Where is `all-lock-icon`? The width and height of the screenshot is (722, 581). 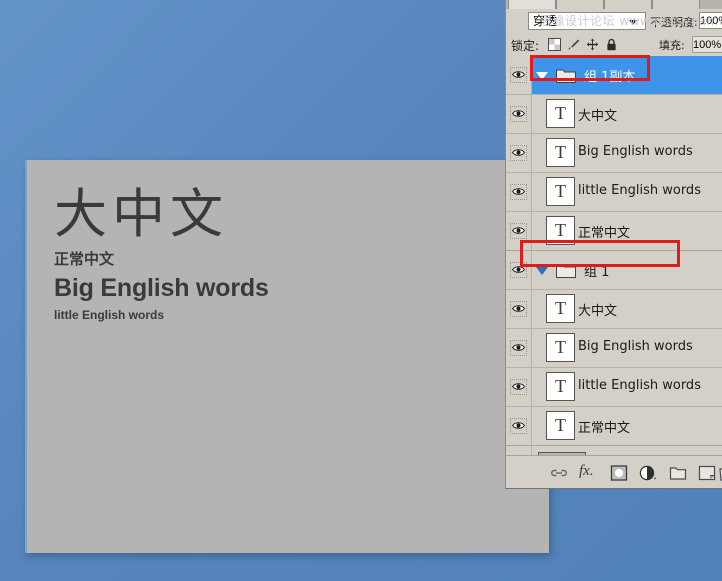 all-lock-icon is located at coordinates (611, 44).